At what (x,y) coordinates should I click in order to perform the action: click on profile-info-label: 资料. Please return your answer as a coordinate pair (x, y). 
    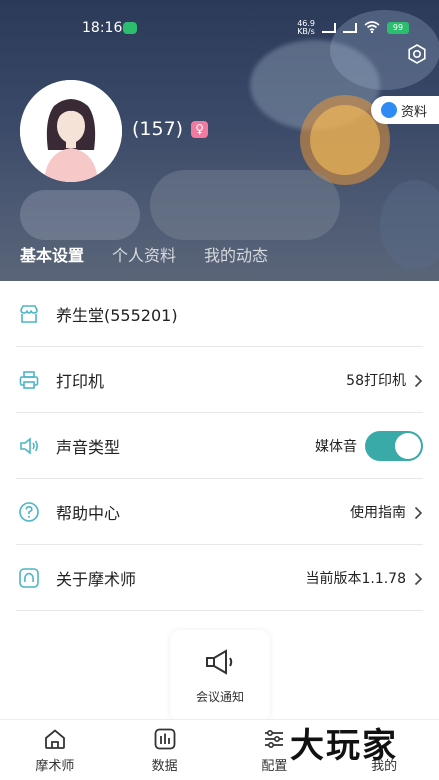
    Looking at the image, I should click on (414, 112).